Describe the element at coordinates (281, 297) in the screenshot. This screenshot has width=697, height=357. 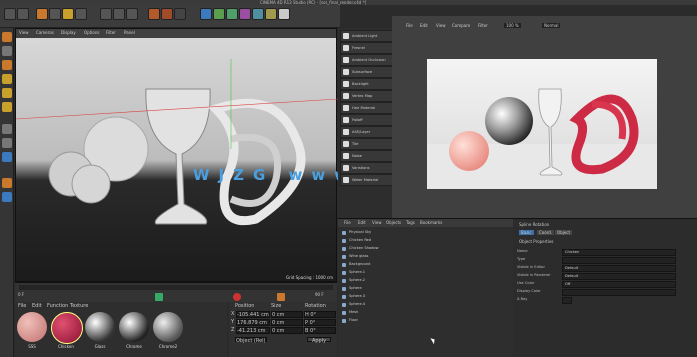
I see `keyframe-button` at that location.